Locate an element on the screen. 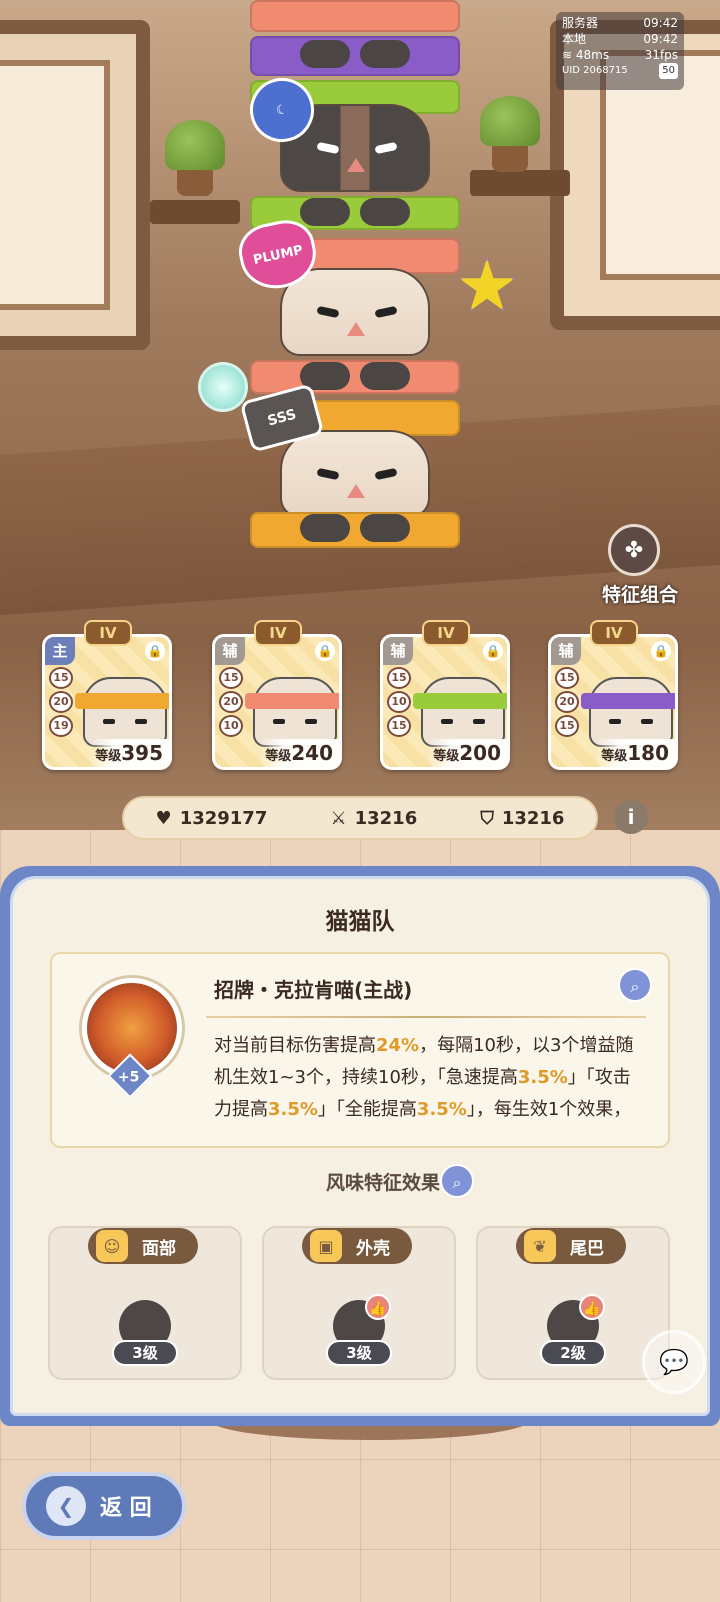 This screenshot has height=1602, width=720. level-value: 240 is located at coordinates (312, 753).